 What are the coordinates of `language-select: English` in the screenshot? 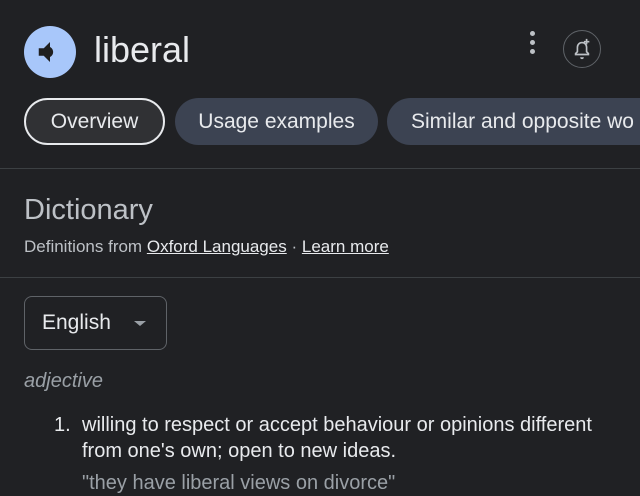 It's located at (95, 323).